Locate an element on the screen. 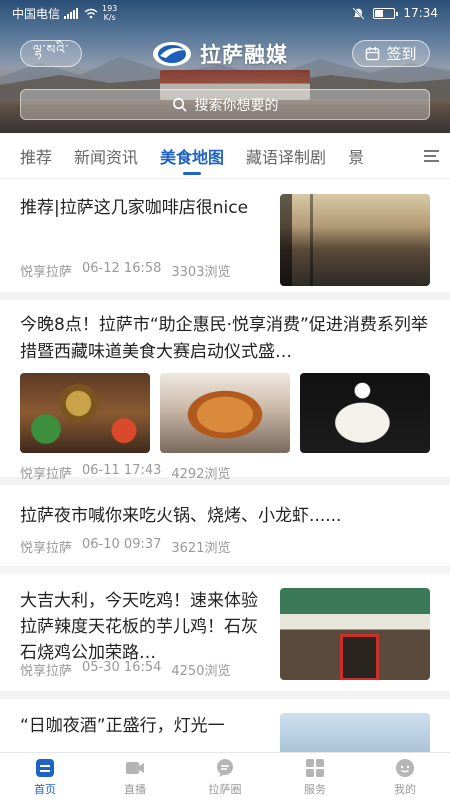 The width and height of the screenshot is (450, 800). search-placeholder: 搜索你想要的 is located at coordinates (236, 105).